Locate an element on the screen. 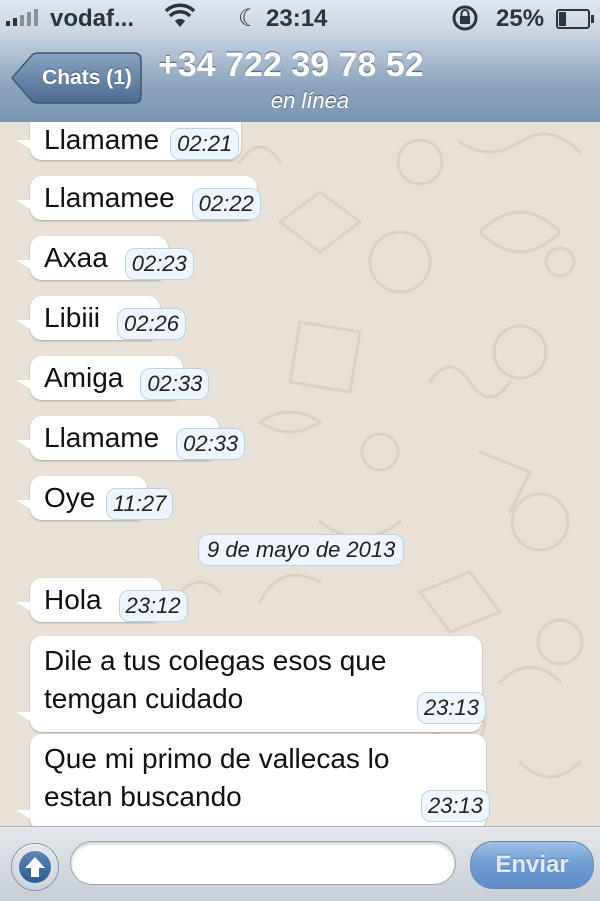 This screenshot has height=901, width=600. message-text: Amiga is located at coordinates (84, 377).